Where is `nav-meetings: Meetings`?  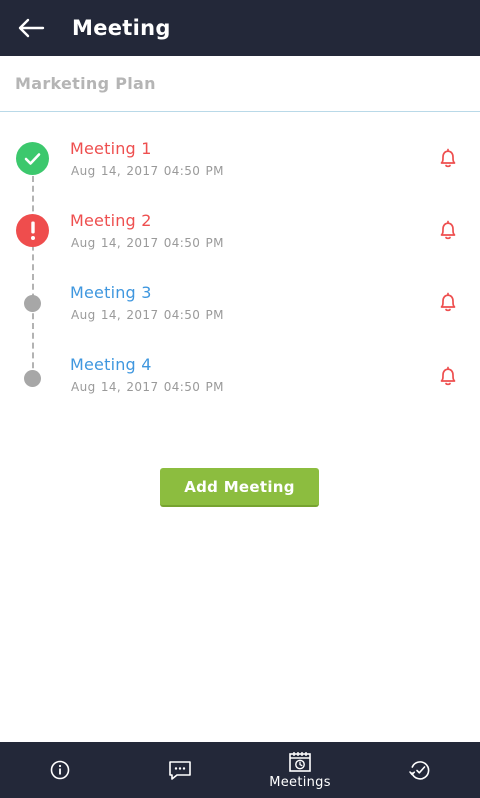 nav-meetings: Meetings is located at coordinates (300, 770).